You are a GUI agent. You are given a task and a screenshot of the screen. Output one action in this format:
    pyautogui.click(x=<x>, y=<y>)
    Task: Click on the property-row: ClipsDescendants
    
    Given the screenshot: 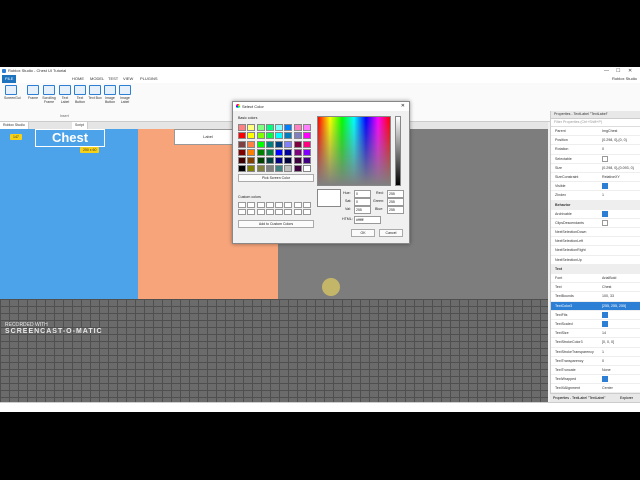 What is the action you would take?
    pyautogui.click(x=595, y=224)
    